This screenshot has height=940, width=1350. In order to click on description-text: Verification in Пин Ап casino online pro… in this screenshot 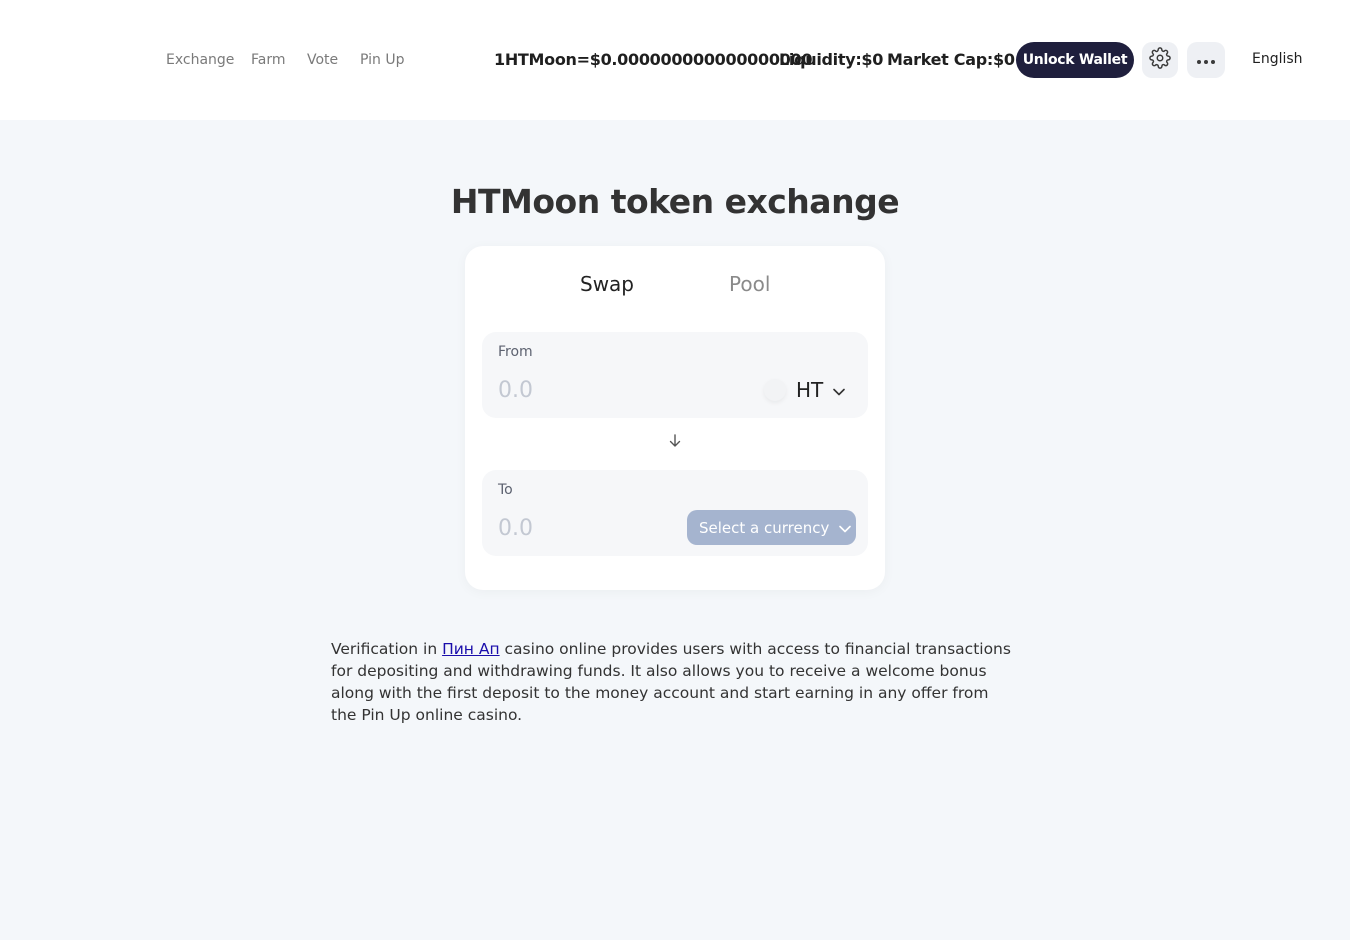, I will do `click(671, 682)`.